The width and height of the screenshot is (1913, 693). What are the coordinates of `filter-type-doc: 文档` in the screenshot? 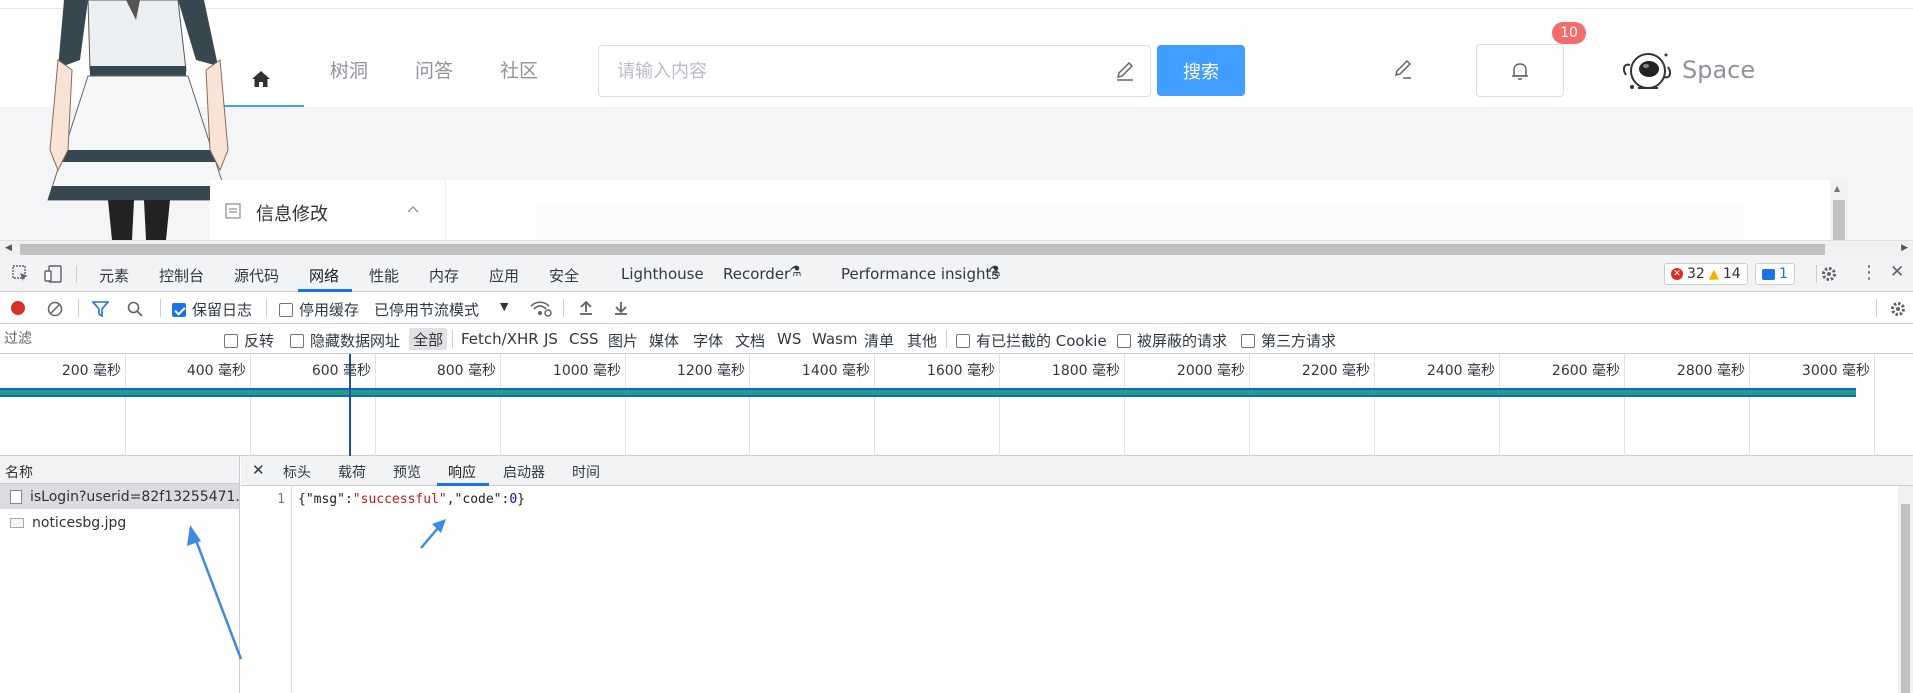 It's located at (750, 340).